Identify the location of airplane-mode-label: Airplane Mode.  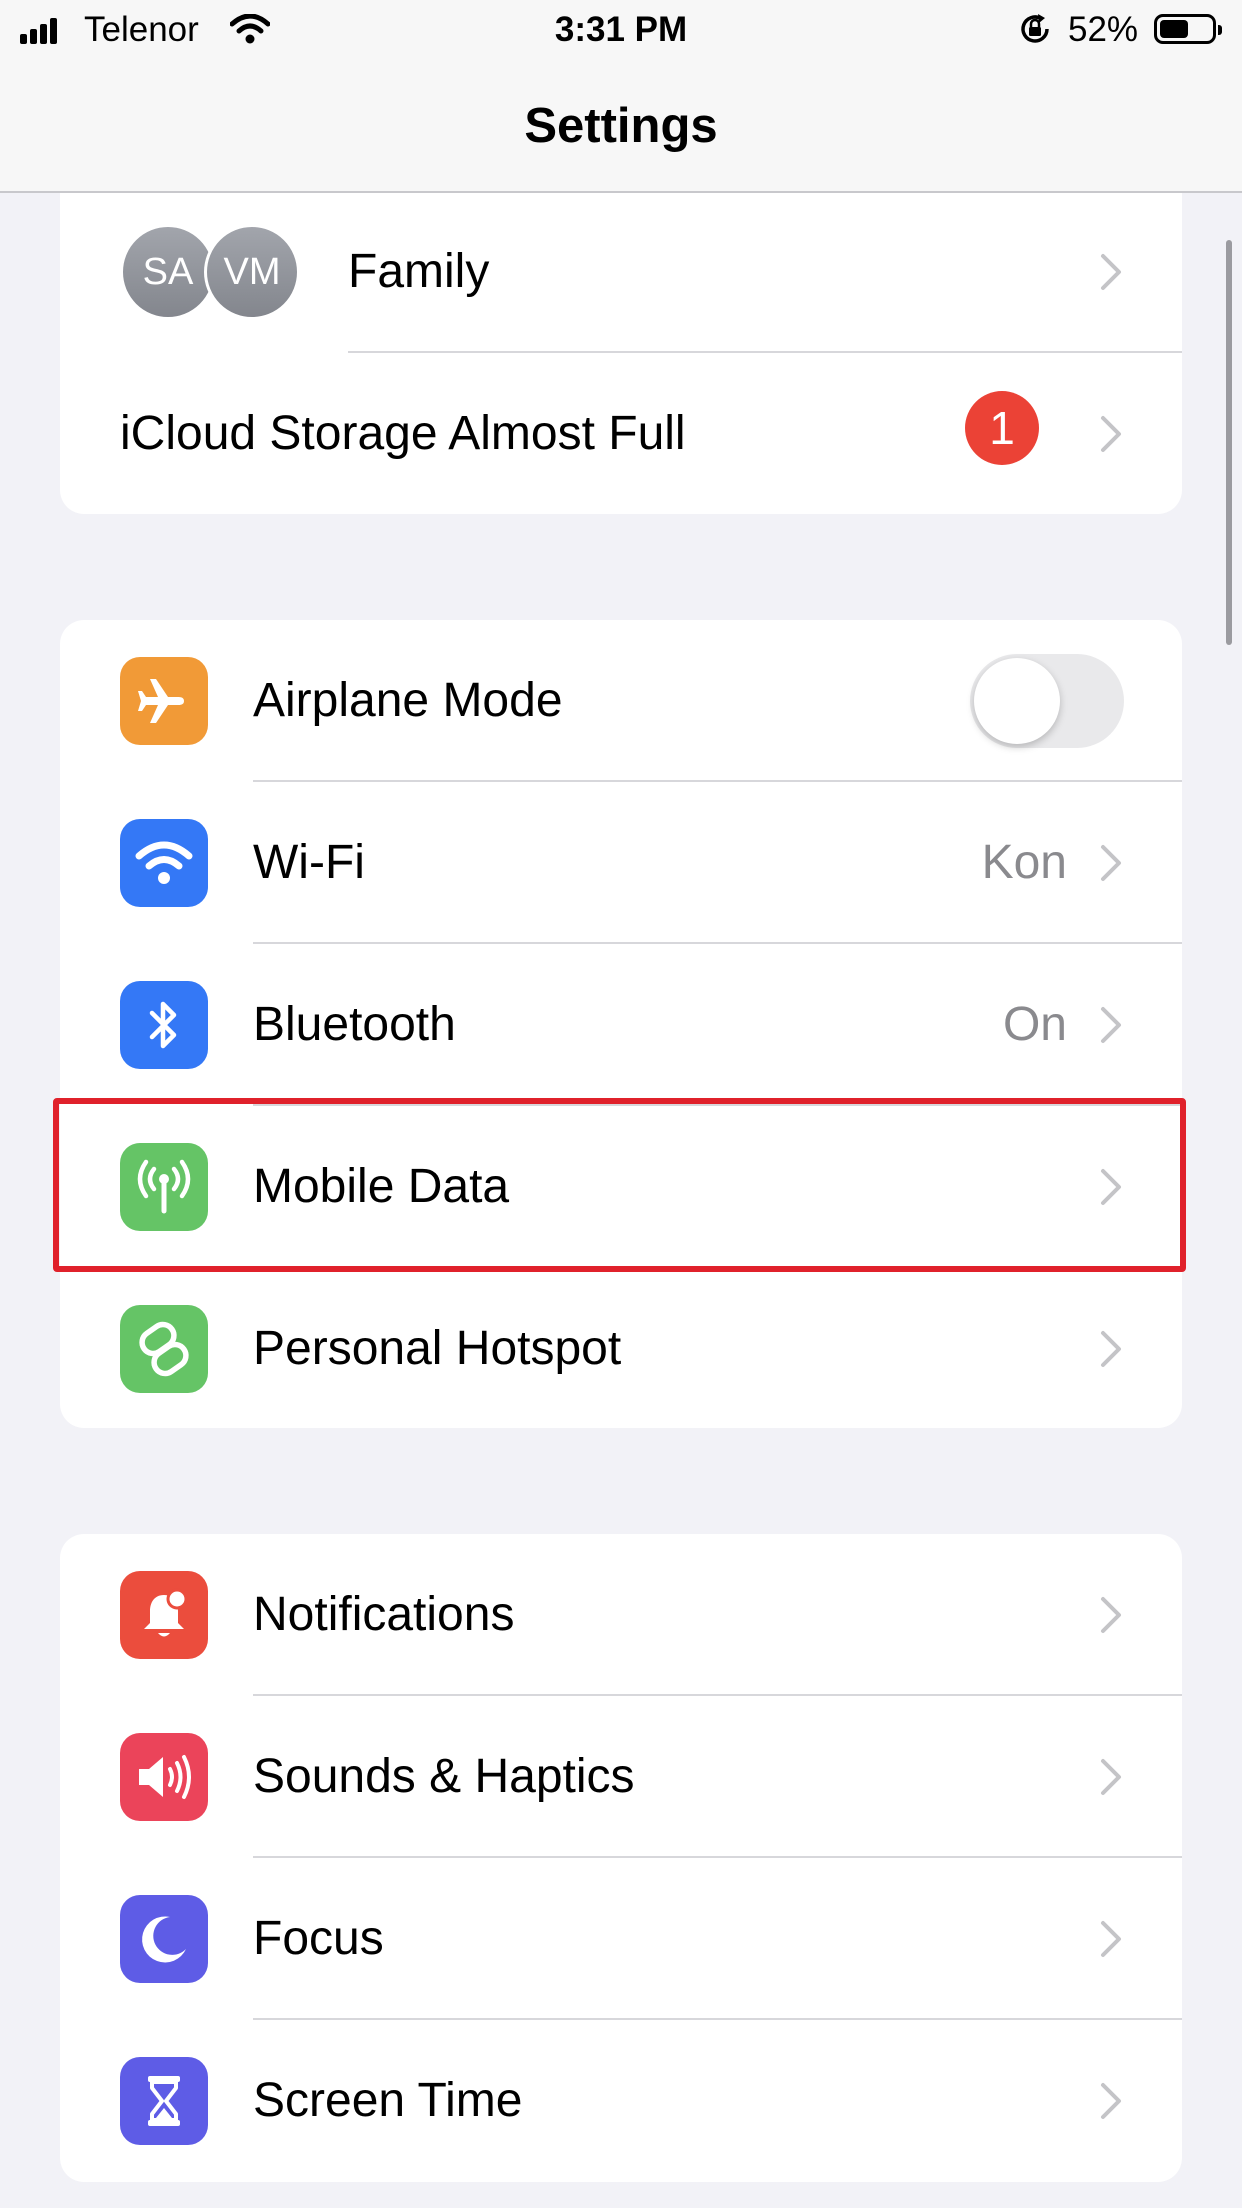
(408, 700).